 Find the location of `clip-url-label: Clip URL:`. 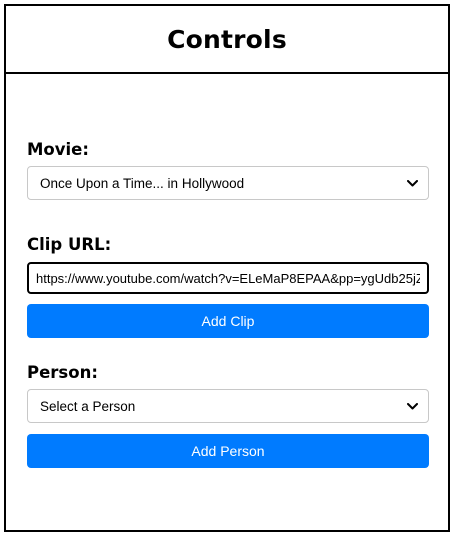

clip-url-label: Clip URL: is located at coordinates (69, 244).